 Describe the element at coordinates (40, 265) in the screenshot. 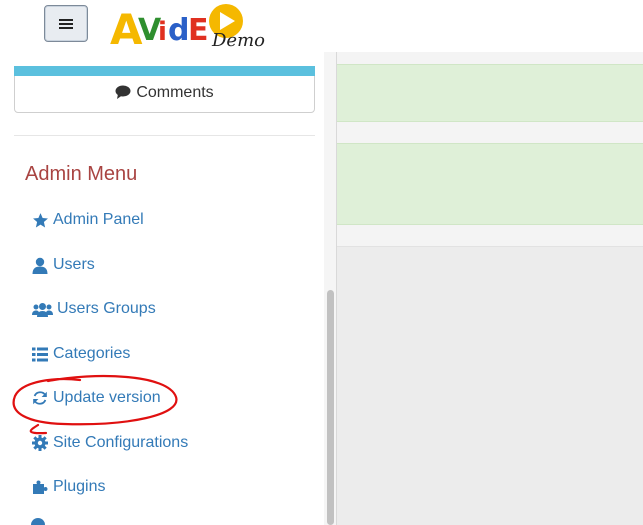

I see `user-icon` at that location.